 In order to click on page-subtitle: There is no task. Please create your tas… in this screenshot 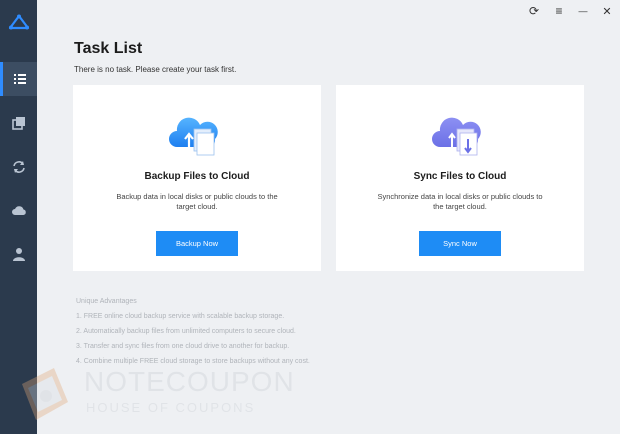, I will do `click(155, 69)`.